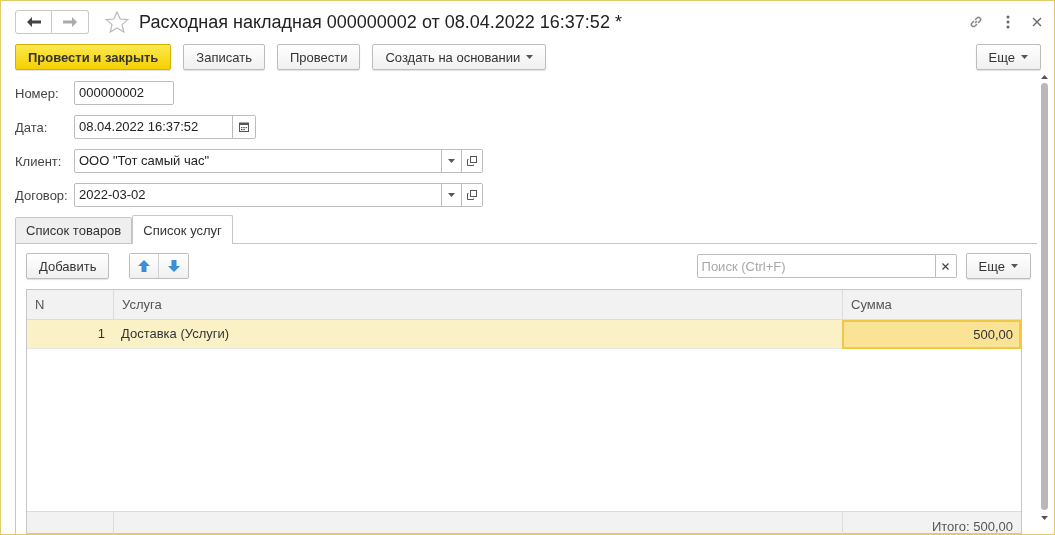 This screenshot has height=535, width=1055. I want to click on link-icon, so click(976, 22).